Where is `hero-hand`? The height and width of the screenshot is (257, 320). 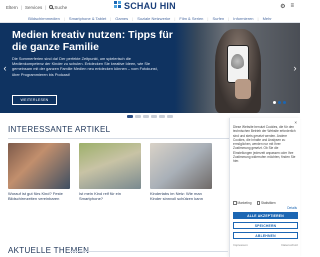
hero-hand is located at coordinates (243, 89).